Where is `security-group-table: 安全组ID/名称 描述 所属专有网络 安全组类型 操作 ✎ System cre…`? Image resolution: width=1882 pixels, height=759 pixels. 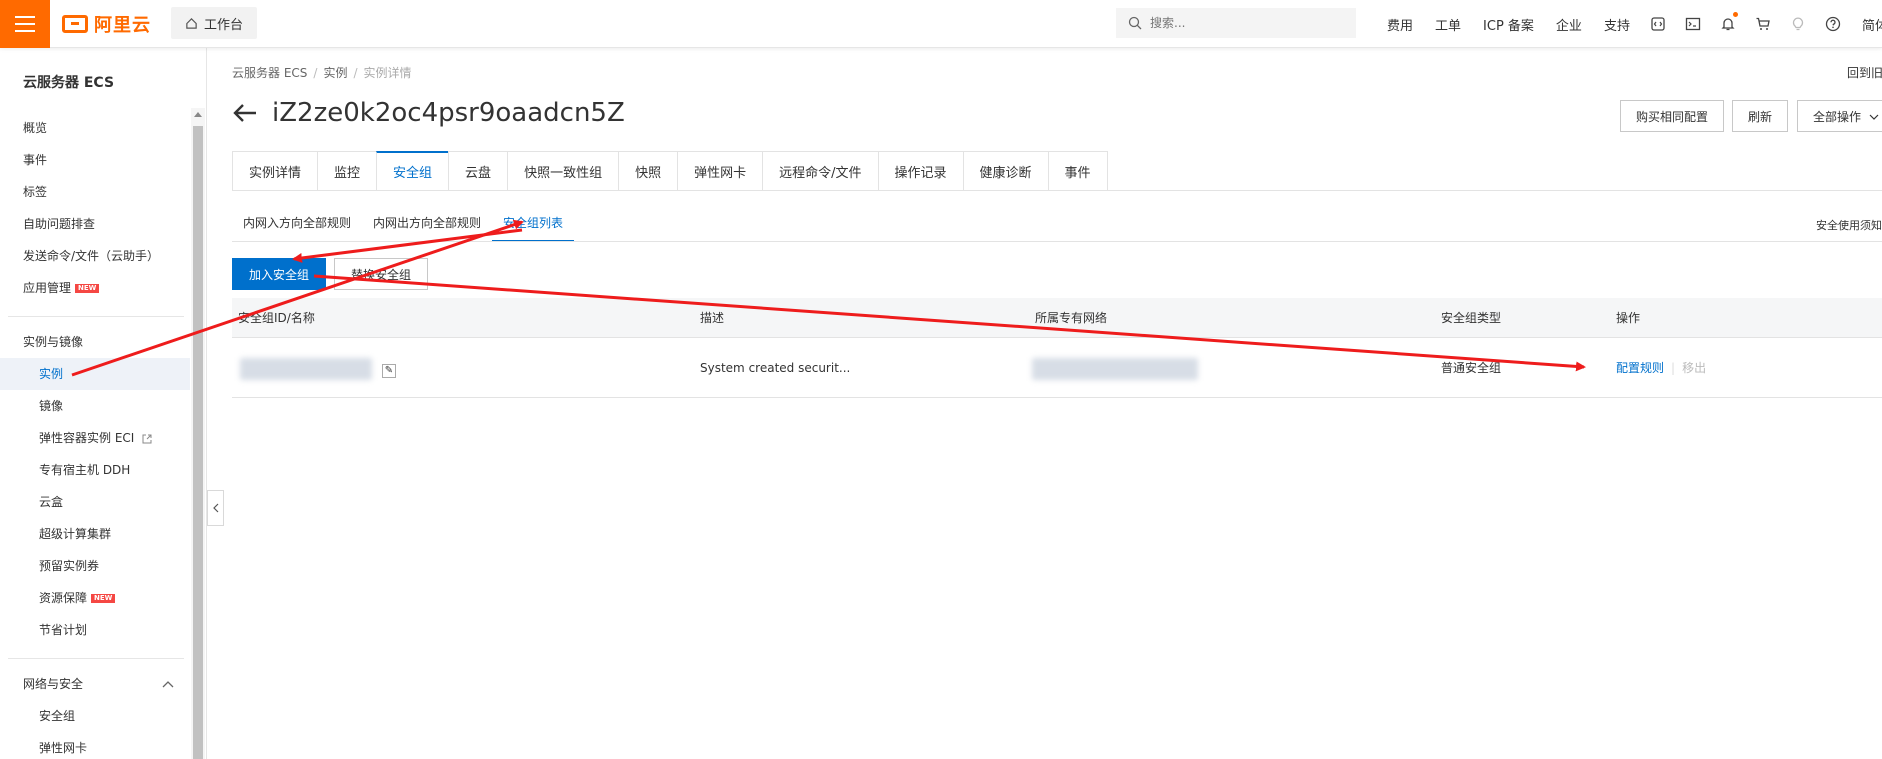 security-group-table: 安全组ID/名称 描述 所属专有网络 安全组类型 操作 ✎ System cre… is located at coordinates (1057, 348).